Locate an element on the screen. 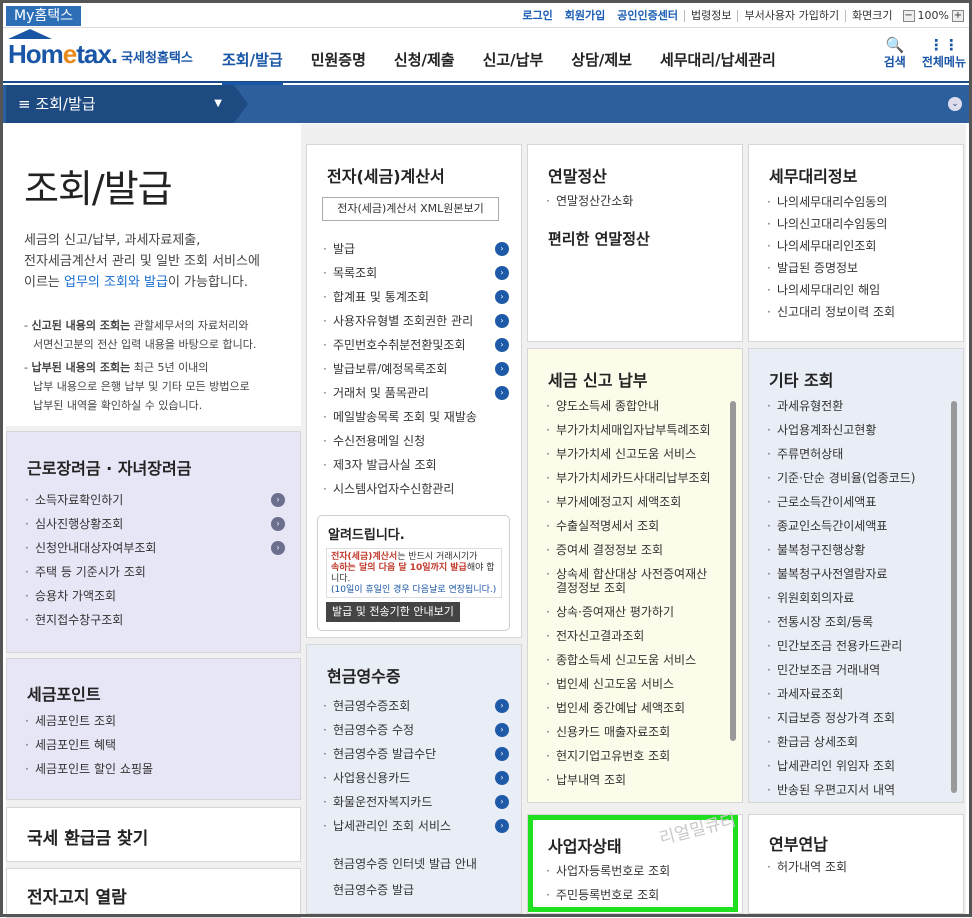 This screenshot has height=918, width=972. law-info-link: 법령정보 is located at coordinates (710, 15).